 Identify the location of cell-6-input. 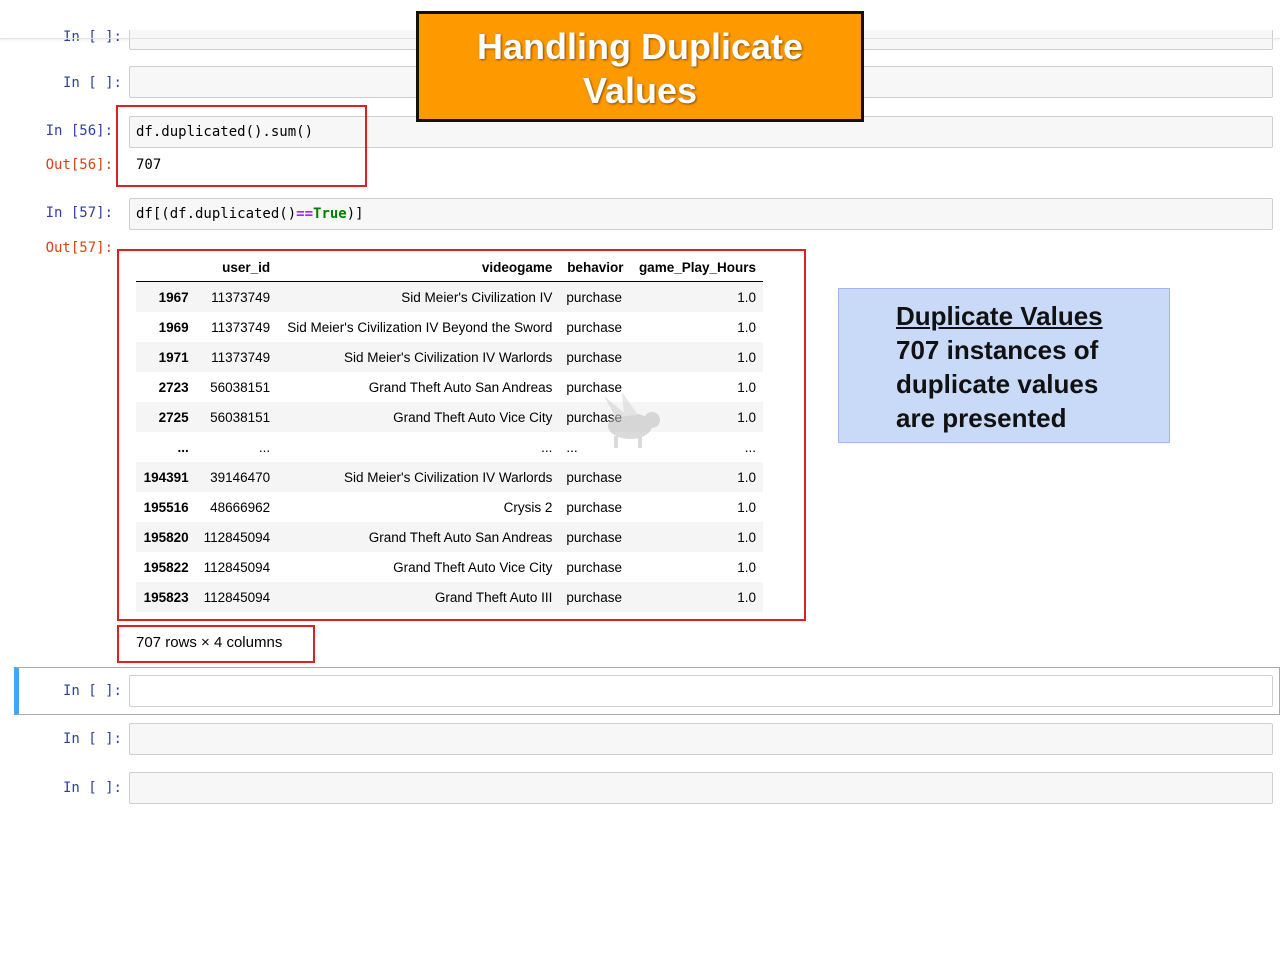
(701, 739).